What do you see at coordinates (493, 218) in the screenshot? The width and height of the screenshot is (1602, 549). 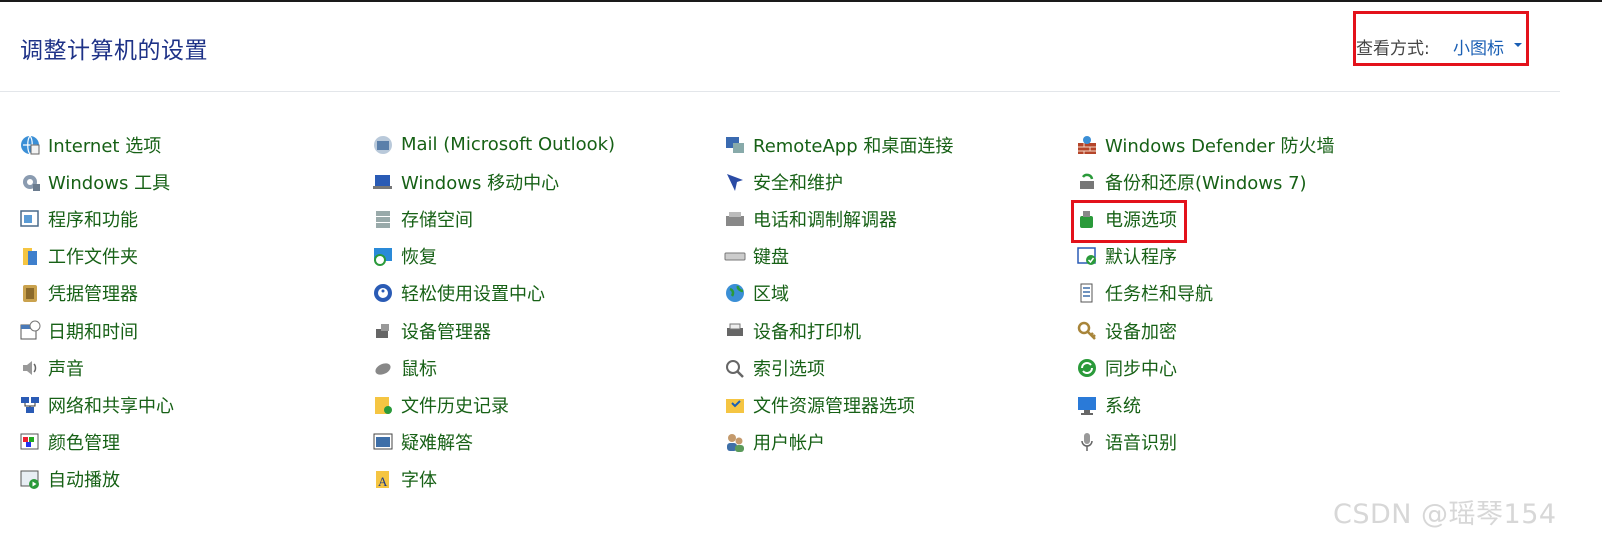 I see `control-panel-item-storage-spaces: 存储空间` at bounding box center [493, 218].